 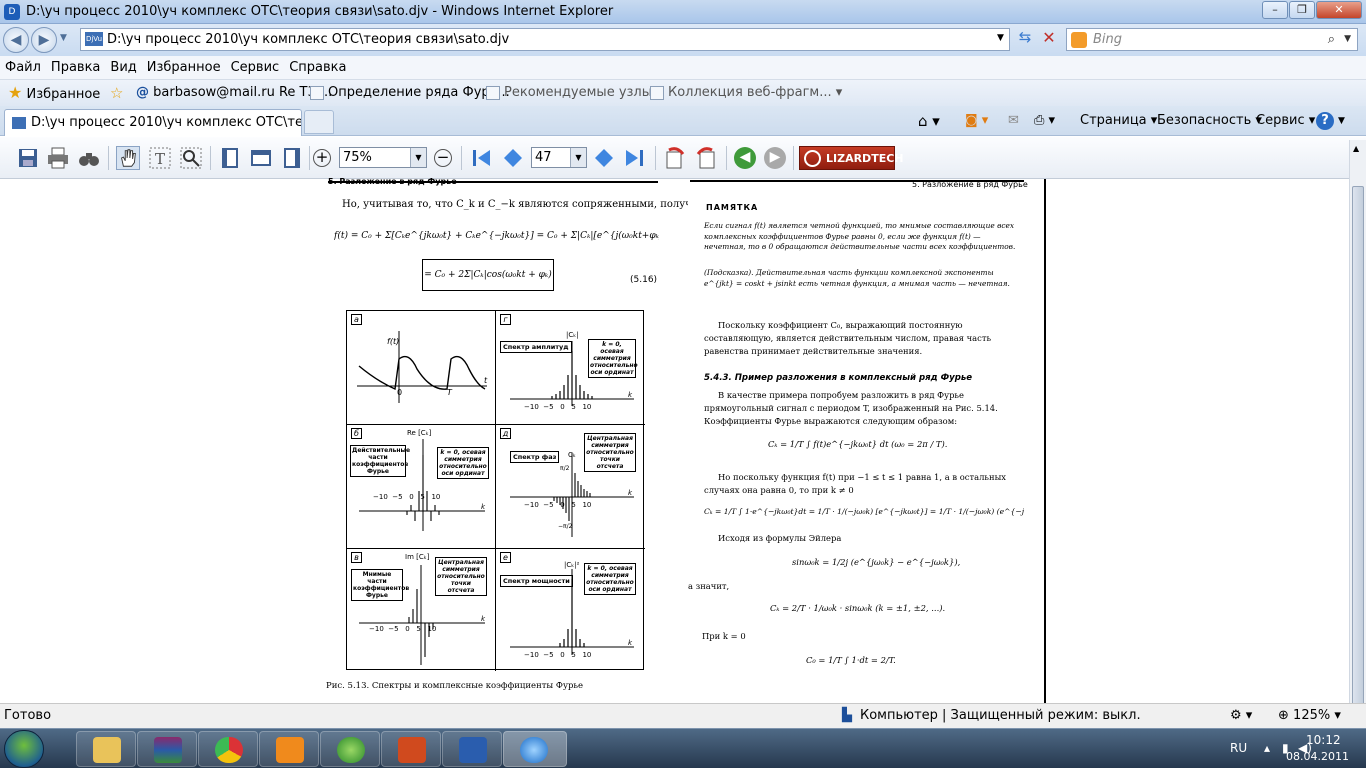 I want to click on prev-page-icon, so click(x=513, y=158).